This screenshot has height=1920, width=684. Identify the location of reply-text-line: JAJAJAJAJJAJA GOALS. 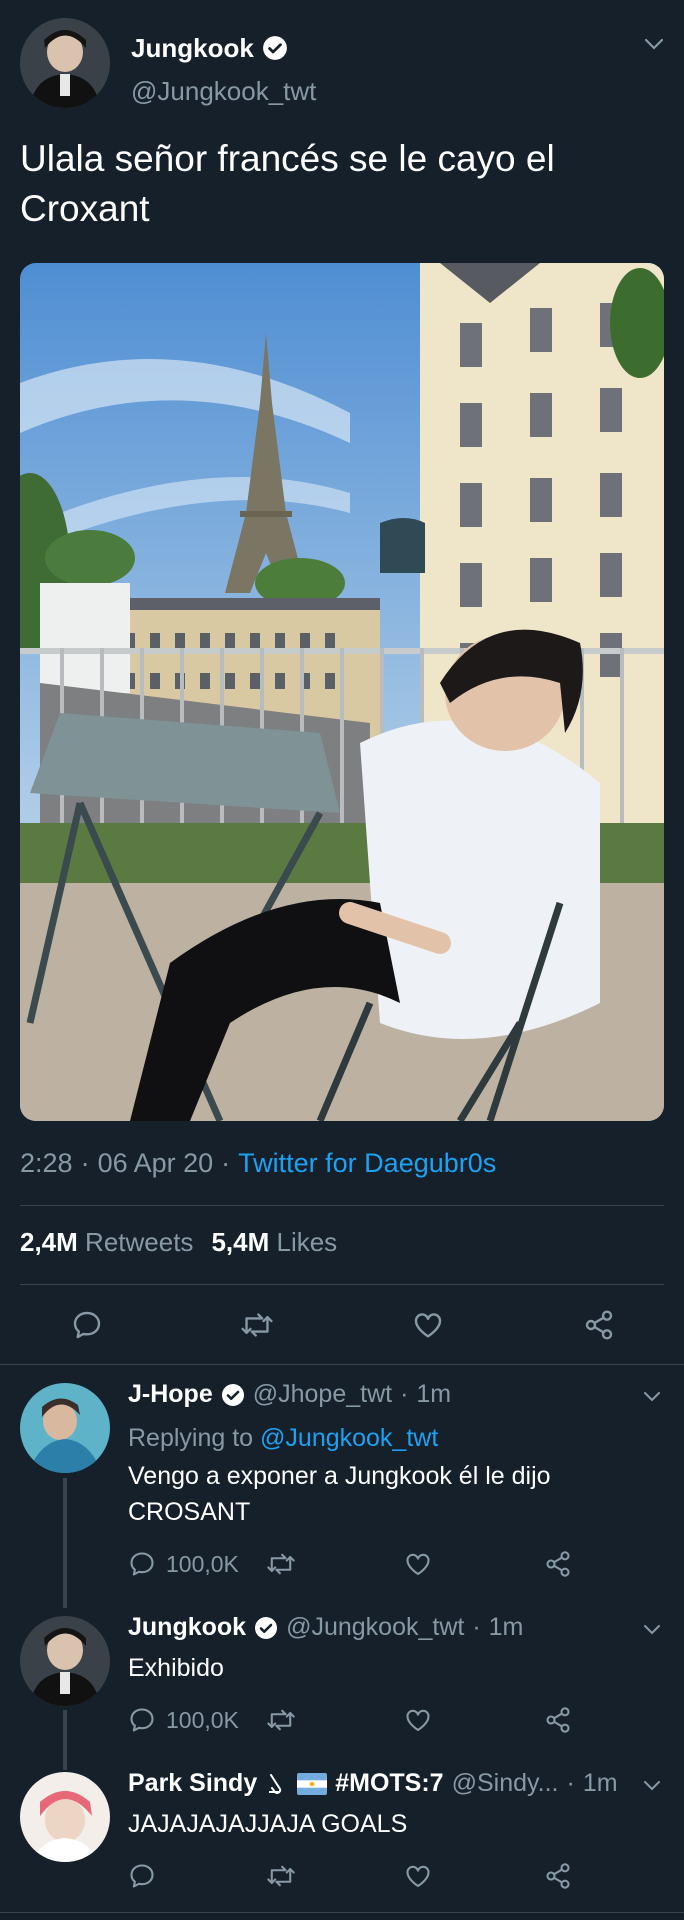
(268, 1824).